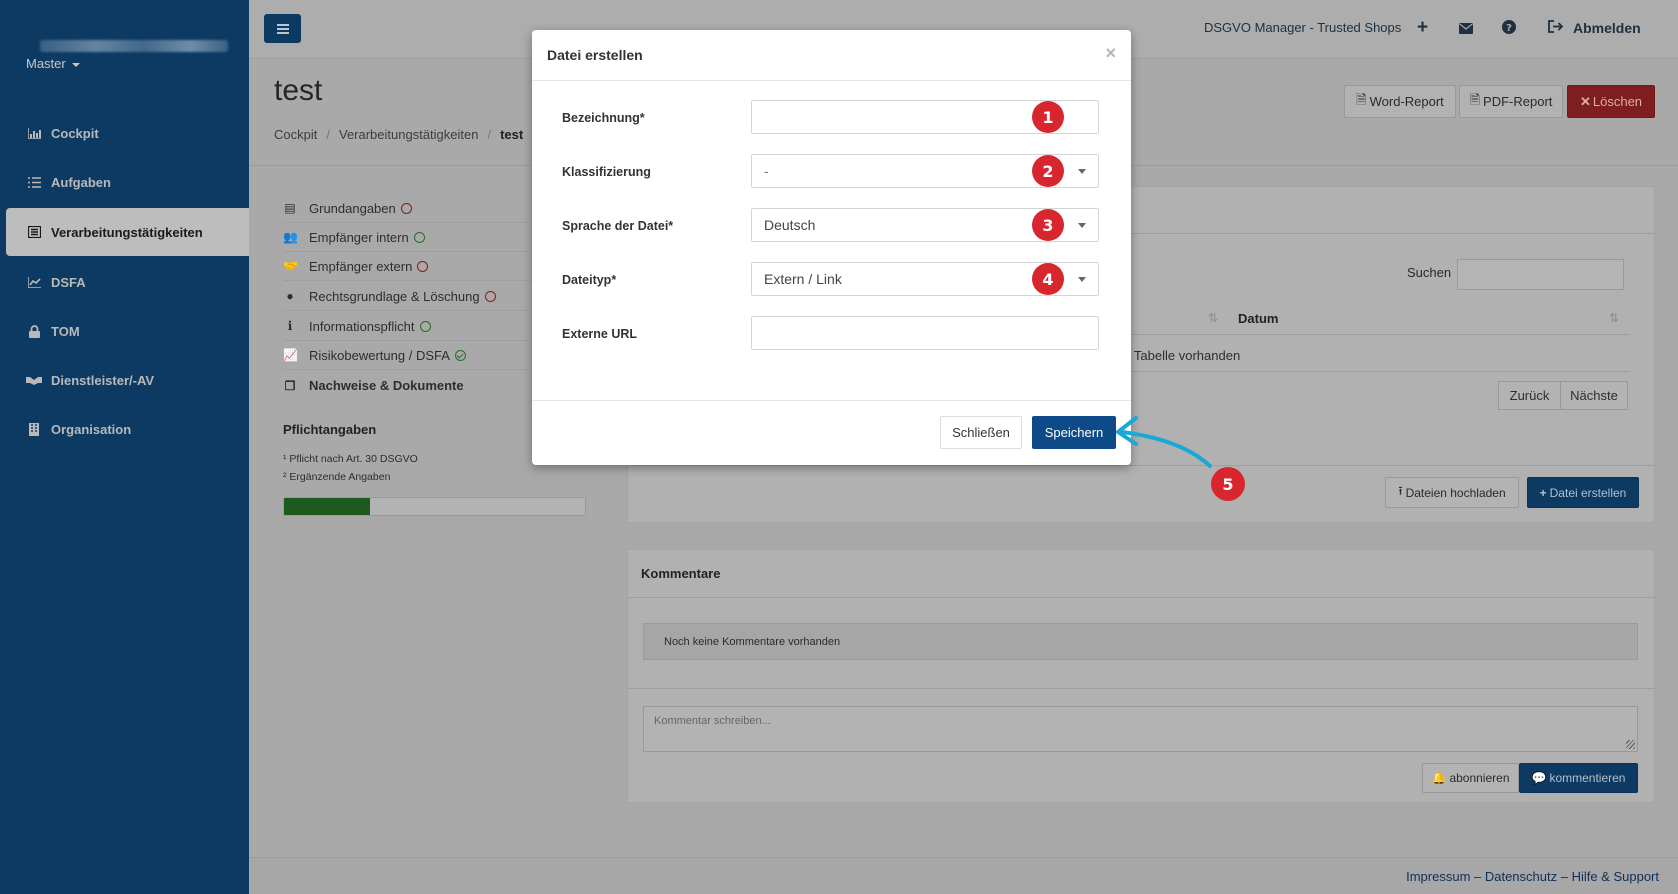 This screenshot has height=894, width=1678. What do you see at coordinates (1048, 117) in the screenshot?
I see `step-badge-1: 1` at bounding box center [1048, 117].